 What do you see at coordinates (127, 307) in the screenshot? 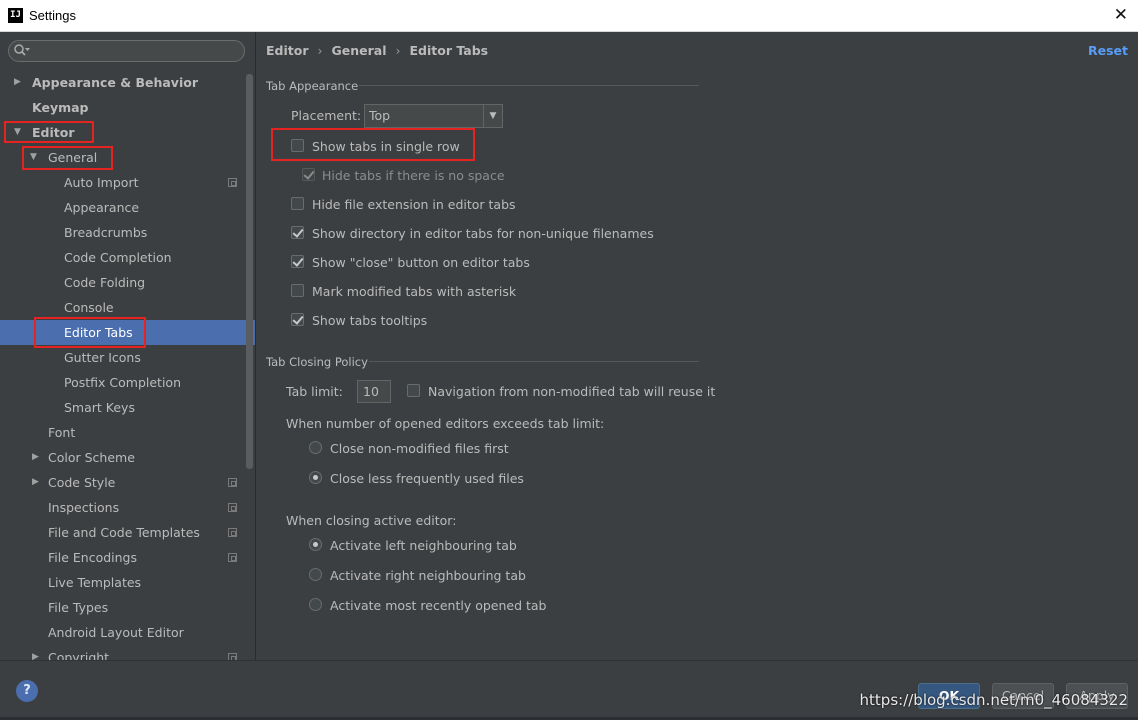
I see `sidebar-item-console: Console` at bounding box center [127, 307].